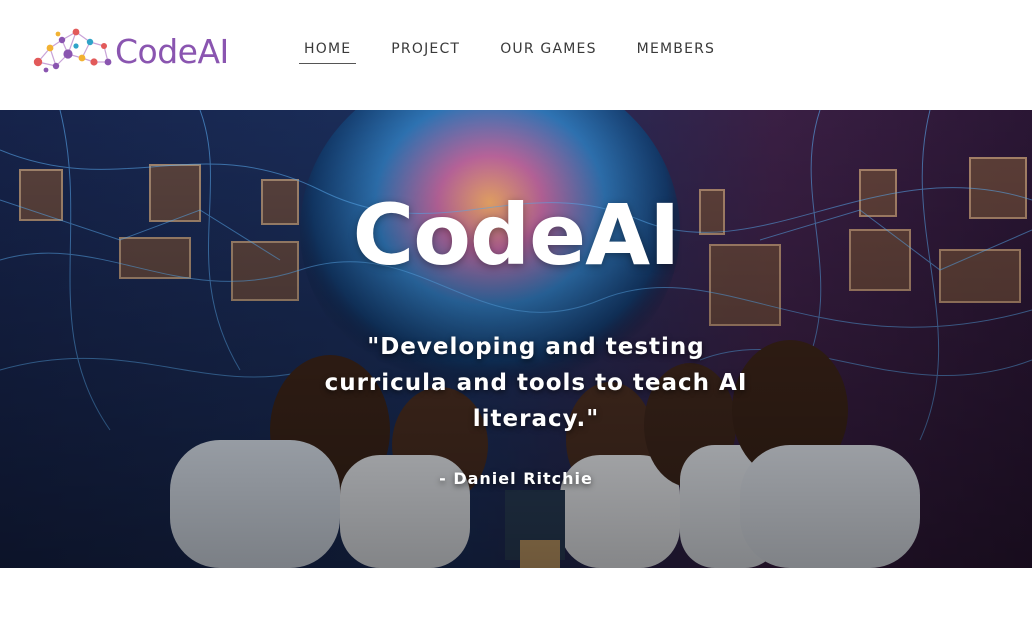  Describe the element at coordinates (516, 478) in the screenshot. I see `hero-author: - Daniel Ritchie` at that location.